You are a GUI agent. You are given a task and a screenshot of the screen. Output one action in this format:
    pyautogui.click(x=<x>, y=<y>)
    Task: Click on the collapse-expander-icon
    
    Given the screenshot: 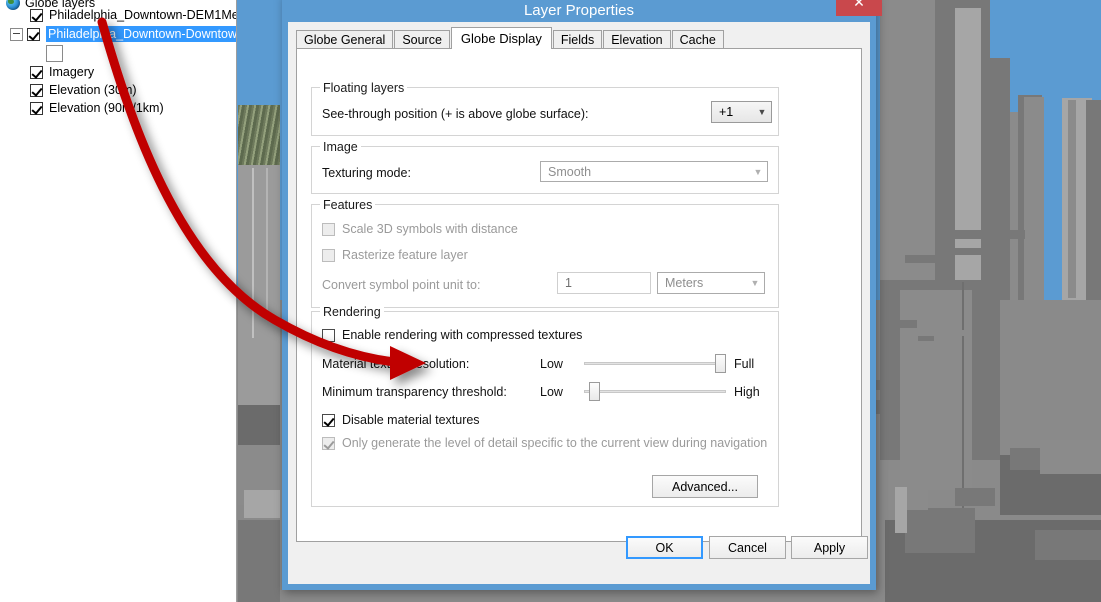 What is the action you would take?
    pyautogui.click(x=16, y=34)
    